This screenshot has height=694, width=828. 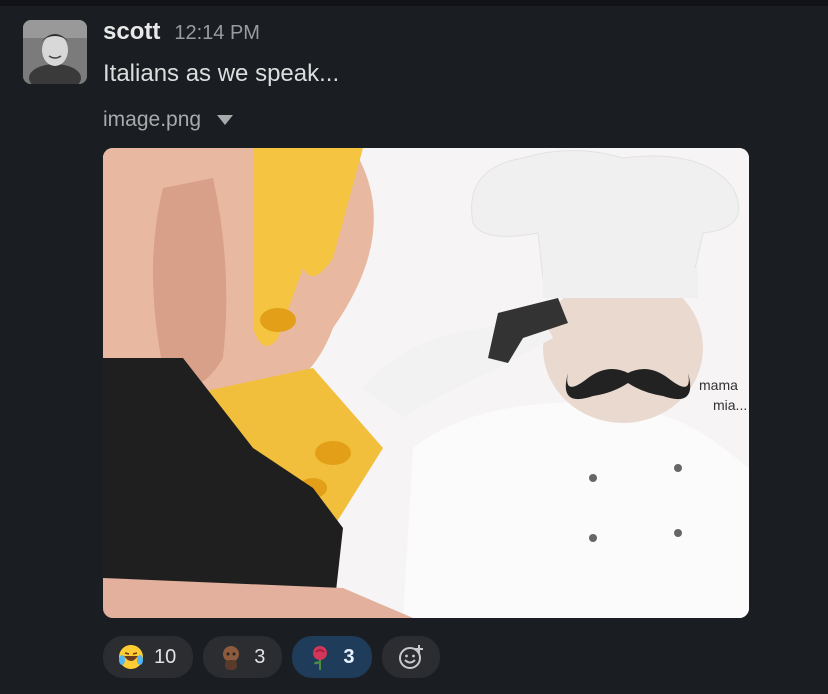 I want to click on top-divider, so click(x=414, y=3).